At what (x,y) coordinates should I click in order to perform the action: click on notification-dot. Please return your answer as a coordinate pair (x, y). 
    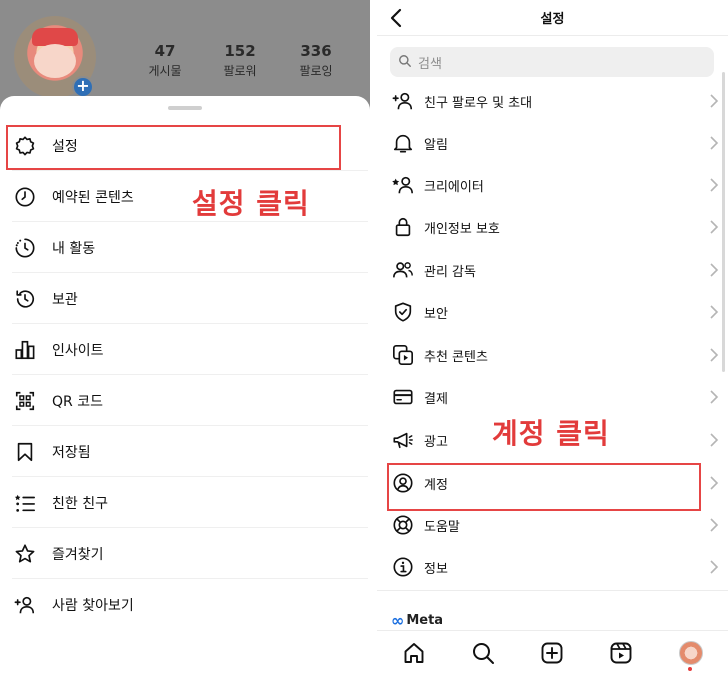
    Looking at the image, I should click on (690, 669).